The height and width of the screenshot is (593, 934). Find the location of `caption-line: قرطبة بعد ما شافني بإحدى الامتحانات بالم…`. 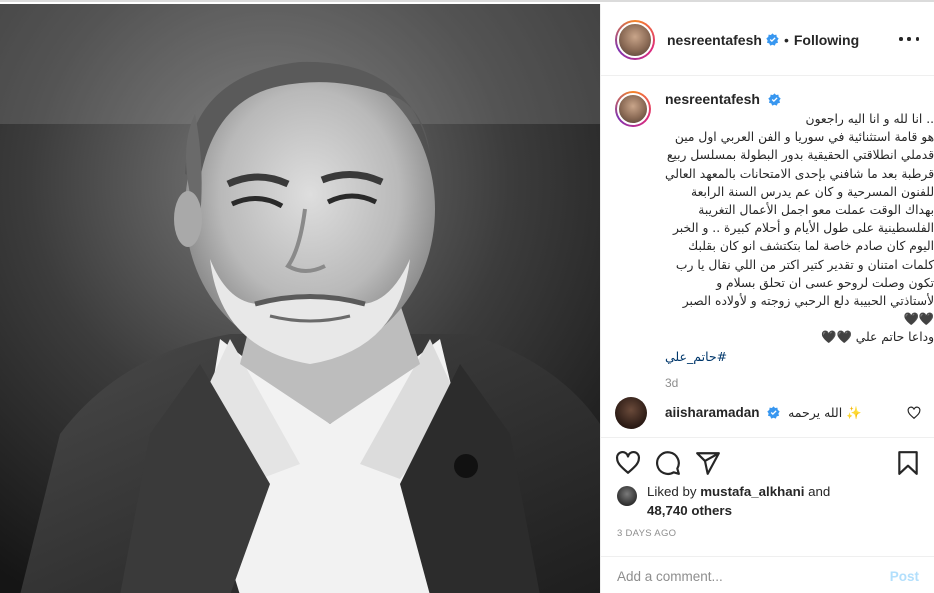

caption-line: قرطبة بعد ما شافني بإحدى الامتحانات بالم… is located at coordinates (799, 173).